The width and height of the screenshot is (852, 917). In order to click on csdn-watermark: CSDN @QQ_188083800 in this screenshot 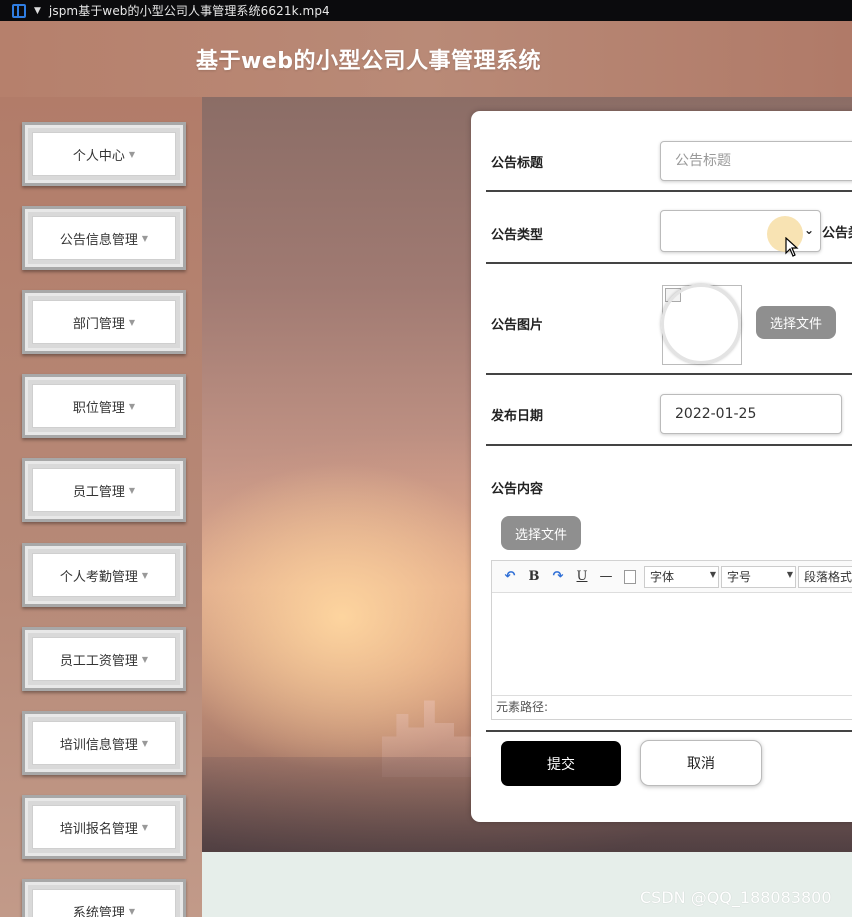, I will do `click(736, 897)`.